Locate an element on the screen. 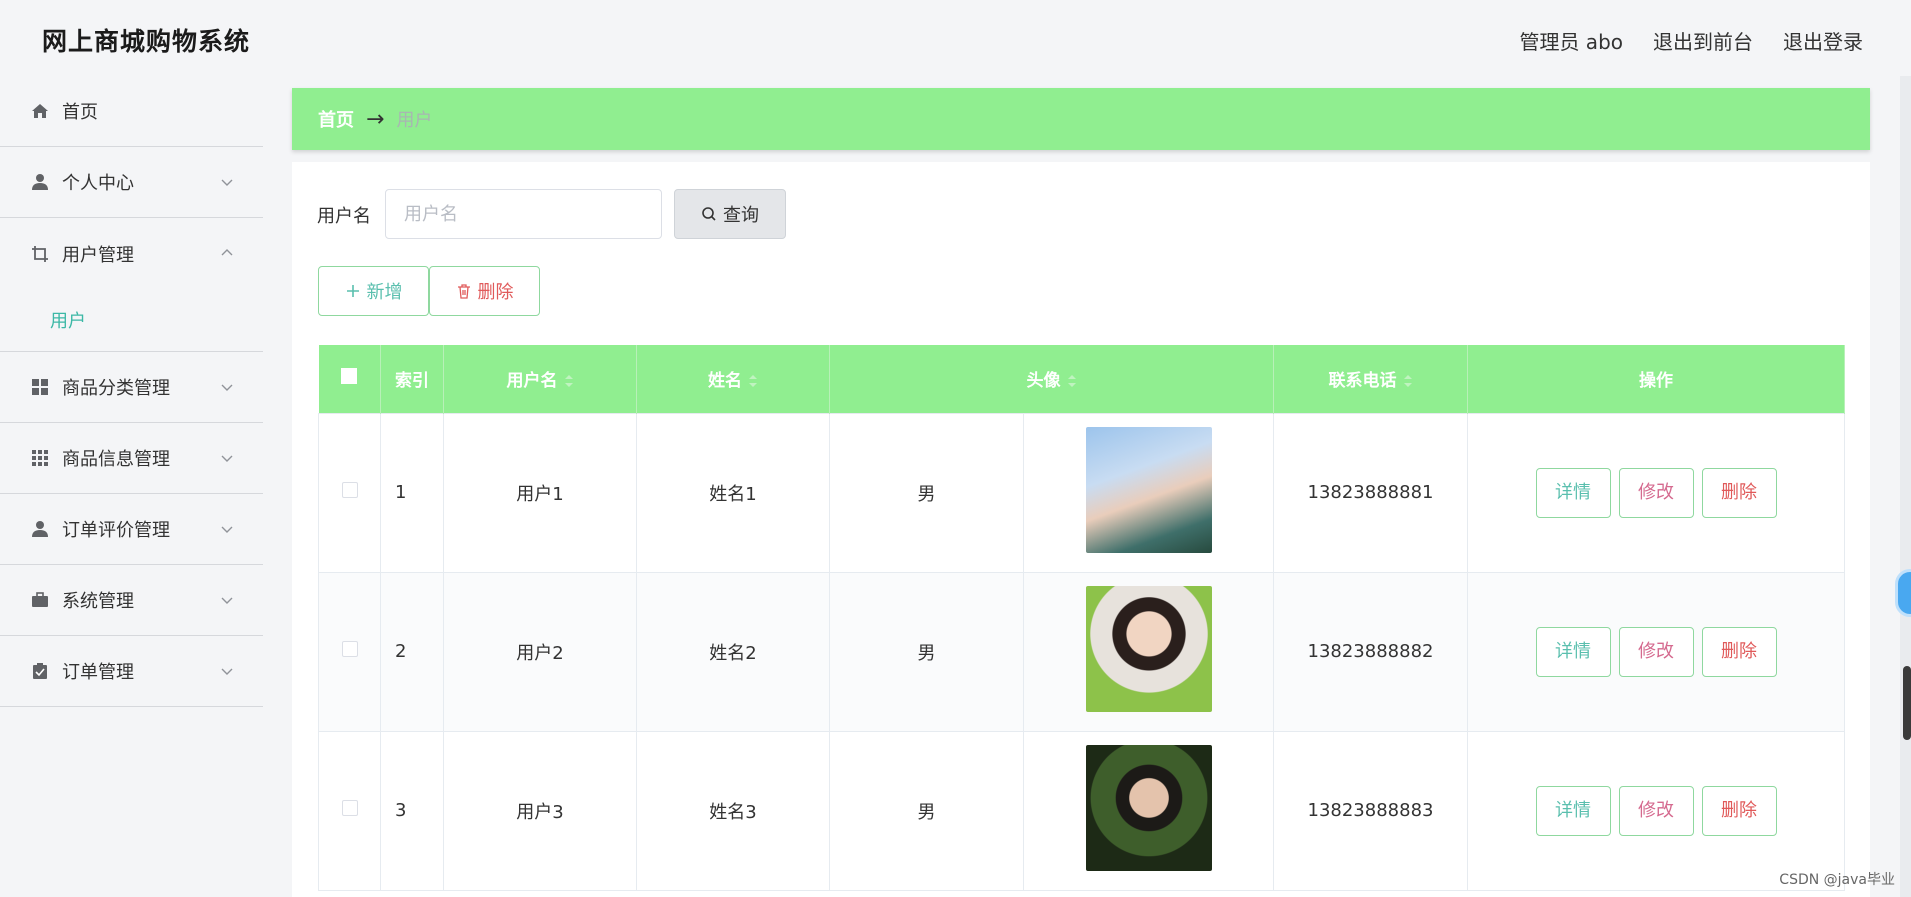 This screenshot has width=1911, height=897. select-all-header is located at coordinates (349, 379).